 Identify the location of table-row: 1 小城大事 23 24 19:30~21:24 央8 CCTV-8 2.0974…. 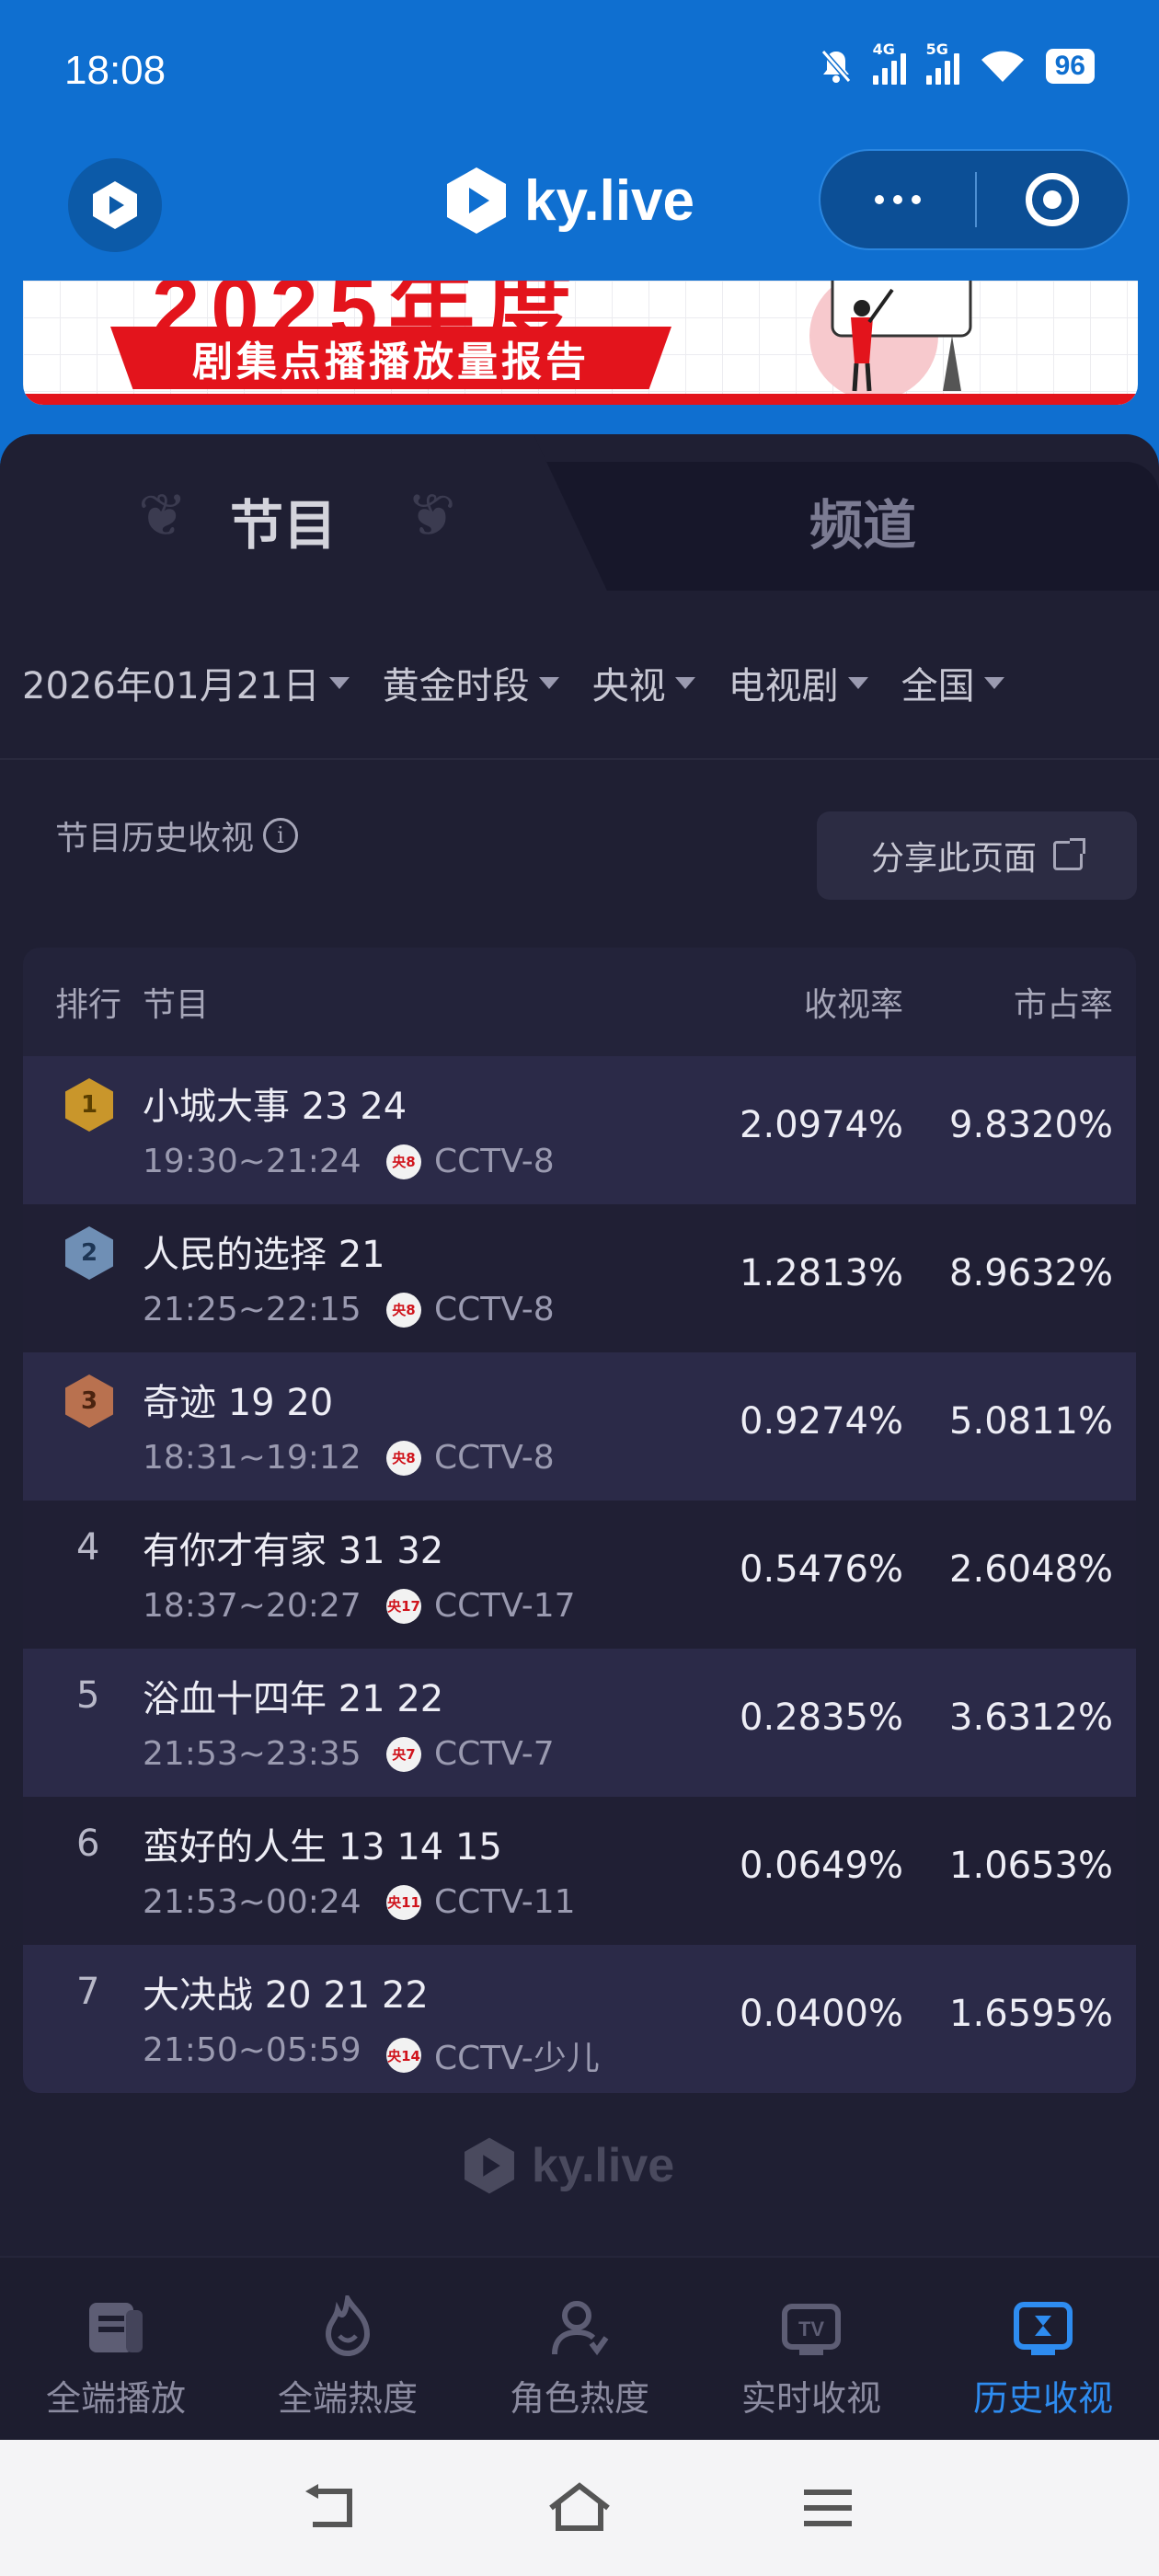
(579, 1130).